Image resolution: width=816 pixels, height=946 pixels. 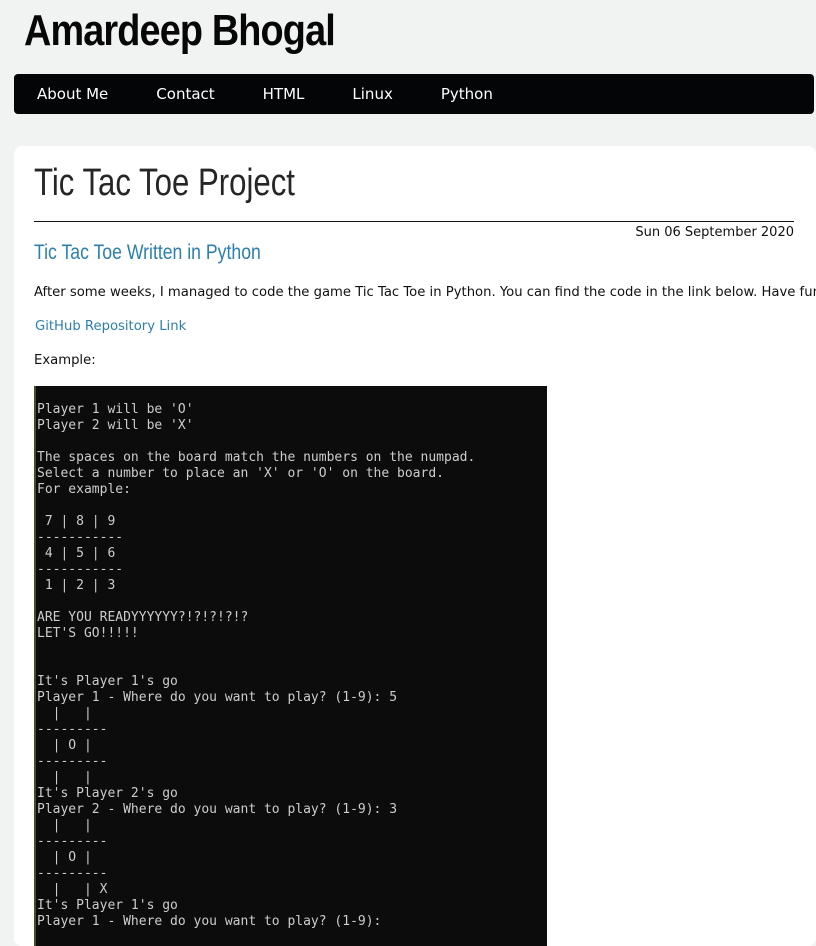 What do you see at coordinates (65, 360) in the screenshot?
I see `example-label: Example:` at bounding box center [65, 360].